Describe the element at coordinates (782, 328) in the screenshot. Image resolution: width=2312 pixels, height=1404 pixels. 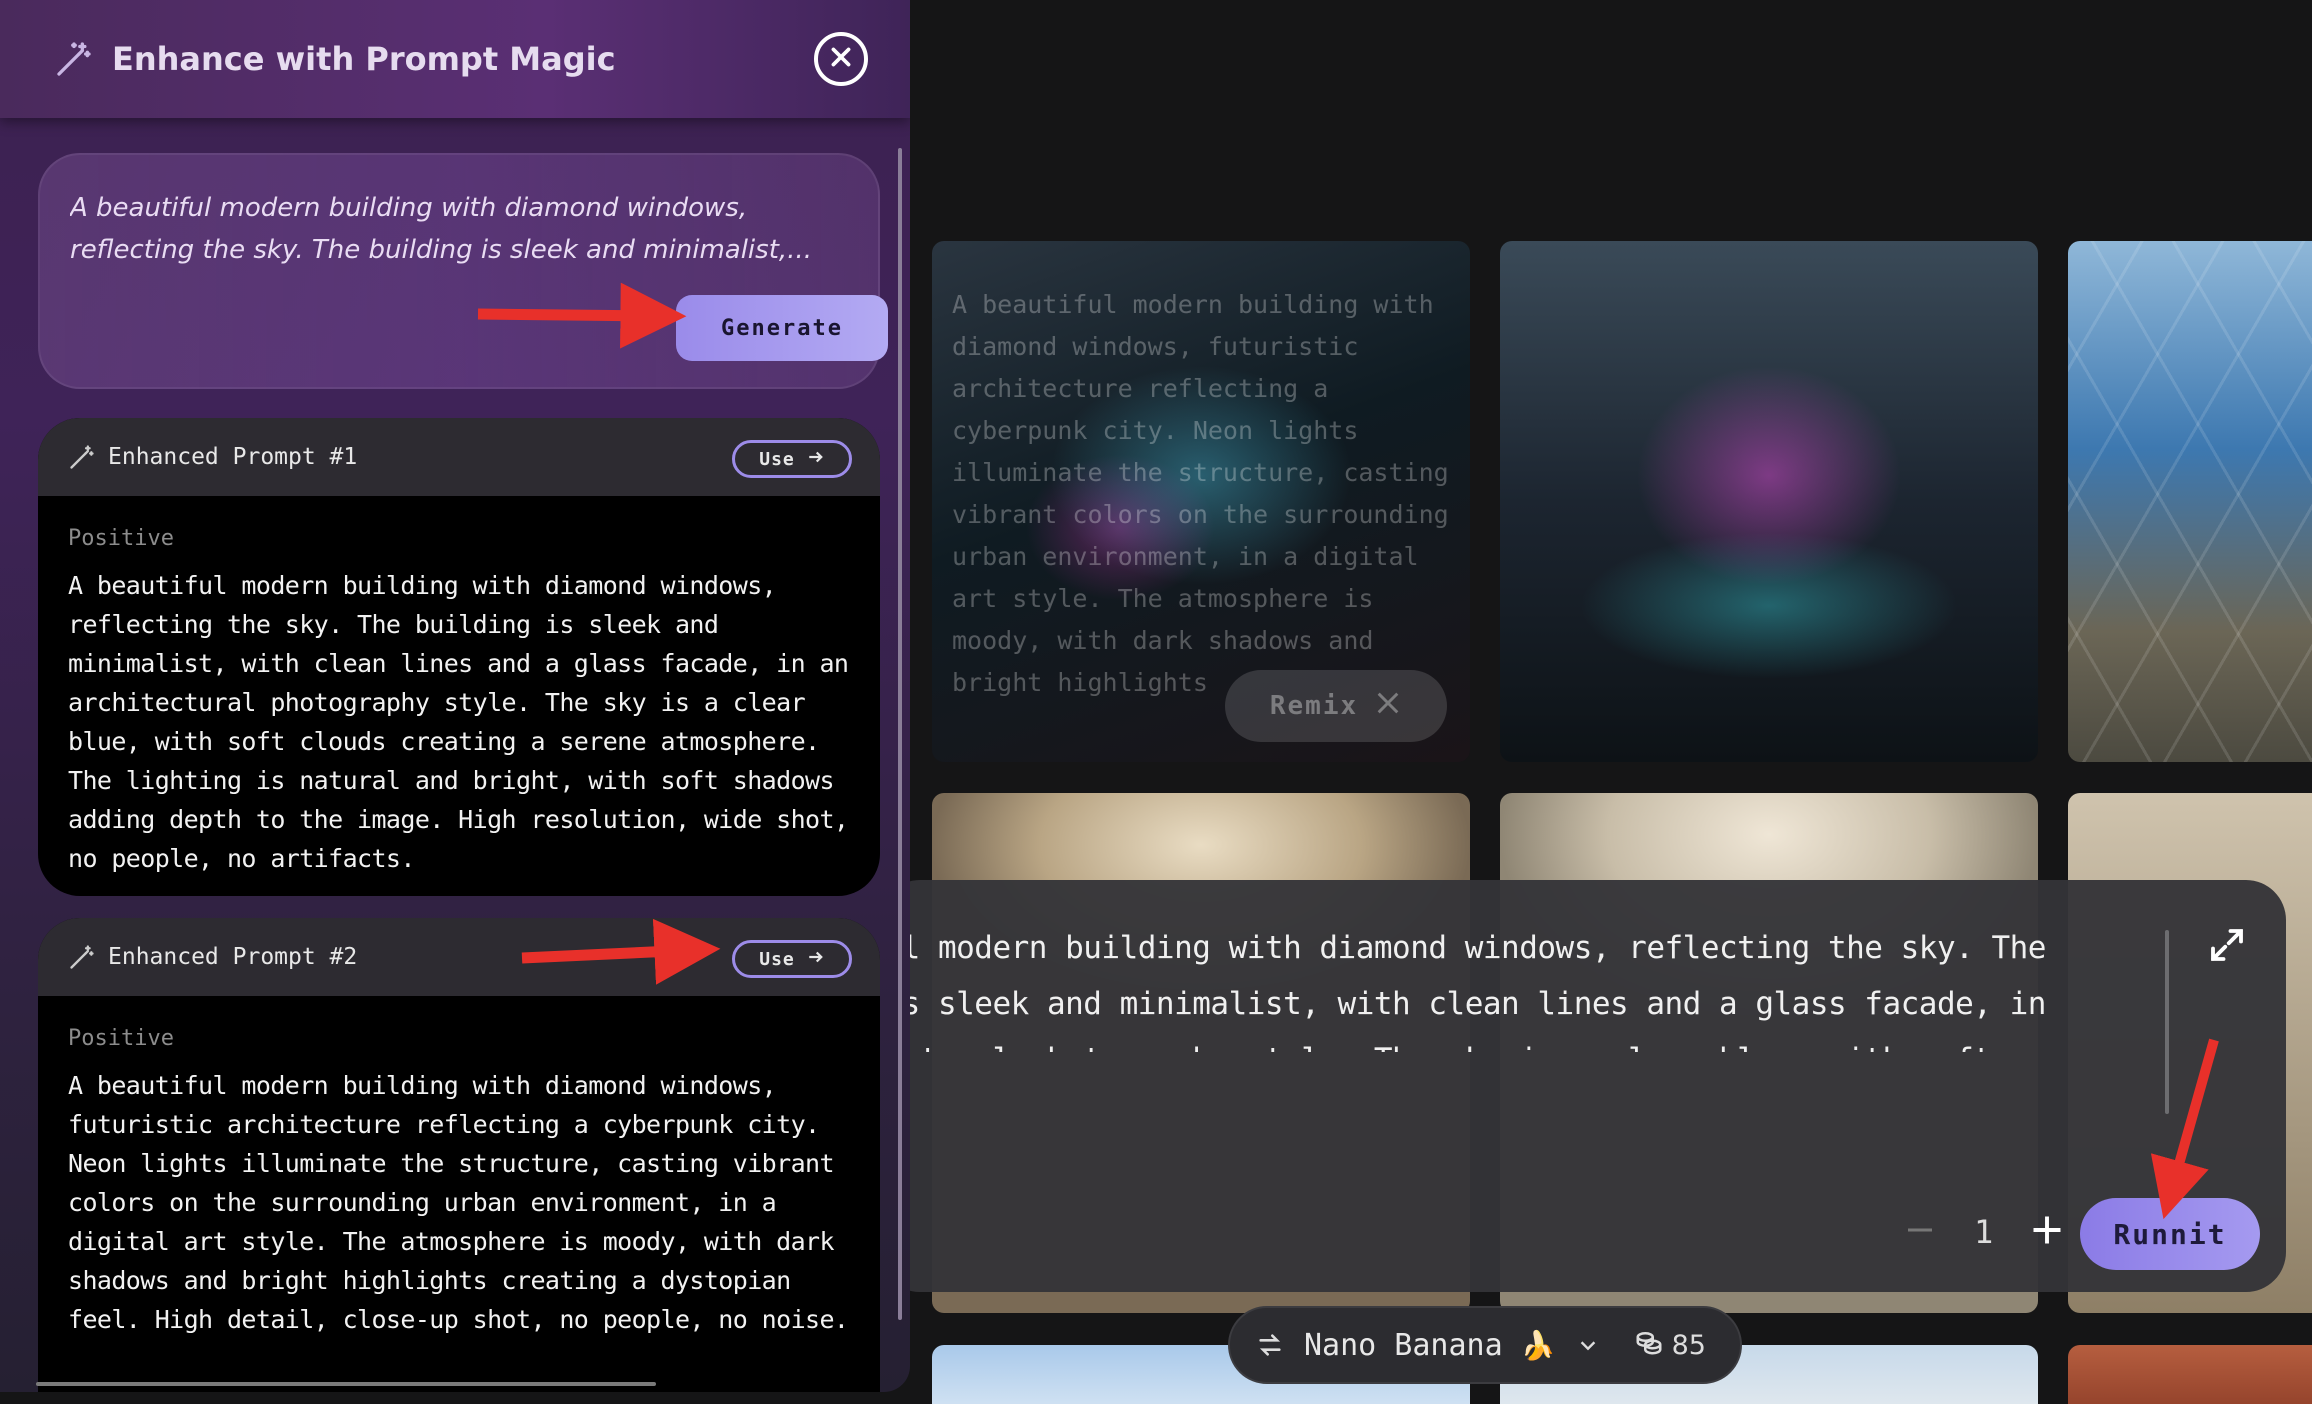
I see `generate-button: Generate` at that location.